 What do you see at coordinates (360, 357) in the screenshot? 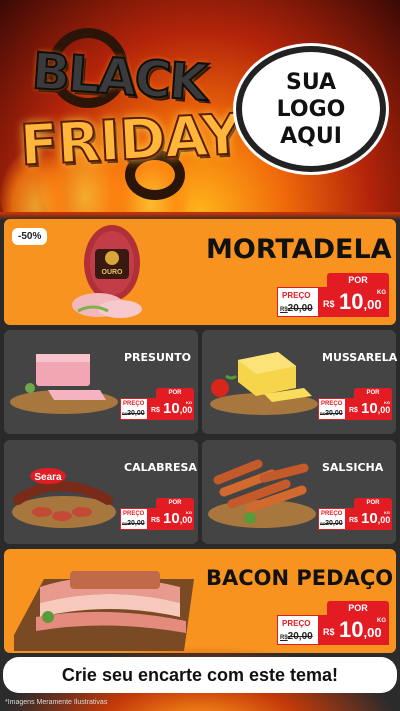
I see `product-title: MUSSARELA` at bounding box center [360, 357].